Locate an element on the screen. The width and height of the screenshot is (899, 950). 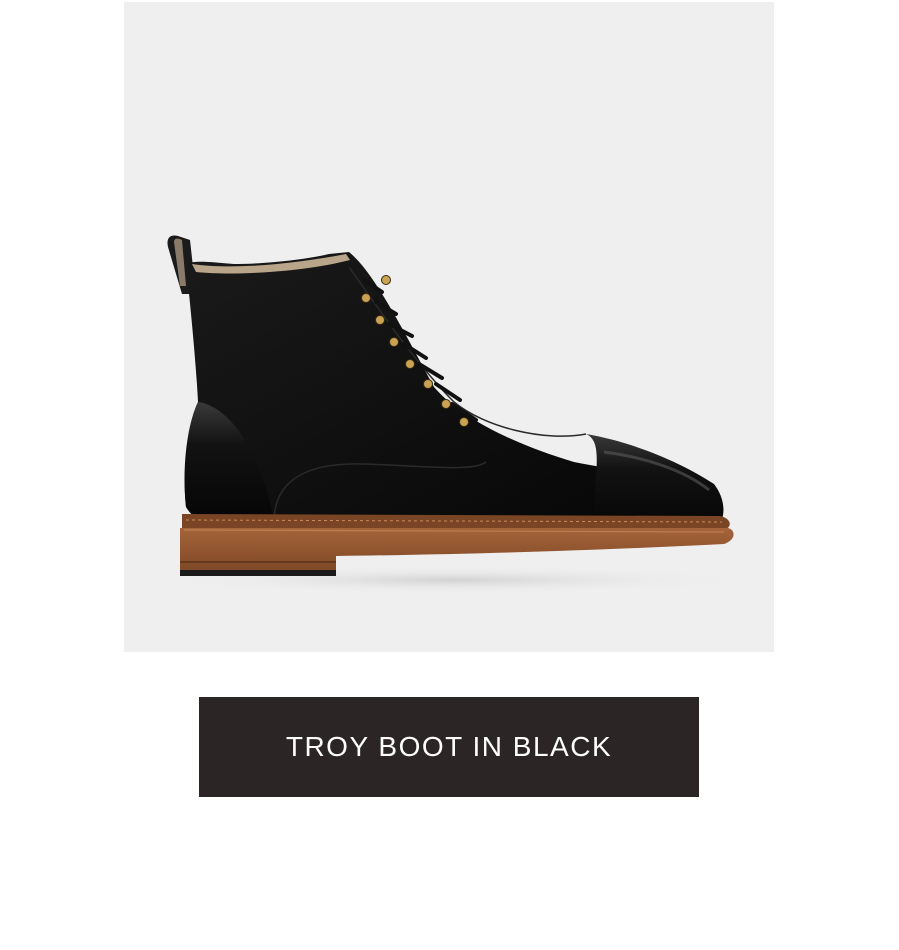
product-name-label: TROY BOOT IN BLACK is located at coordinates (449, 746).